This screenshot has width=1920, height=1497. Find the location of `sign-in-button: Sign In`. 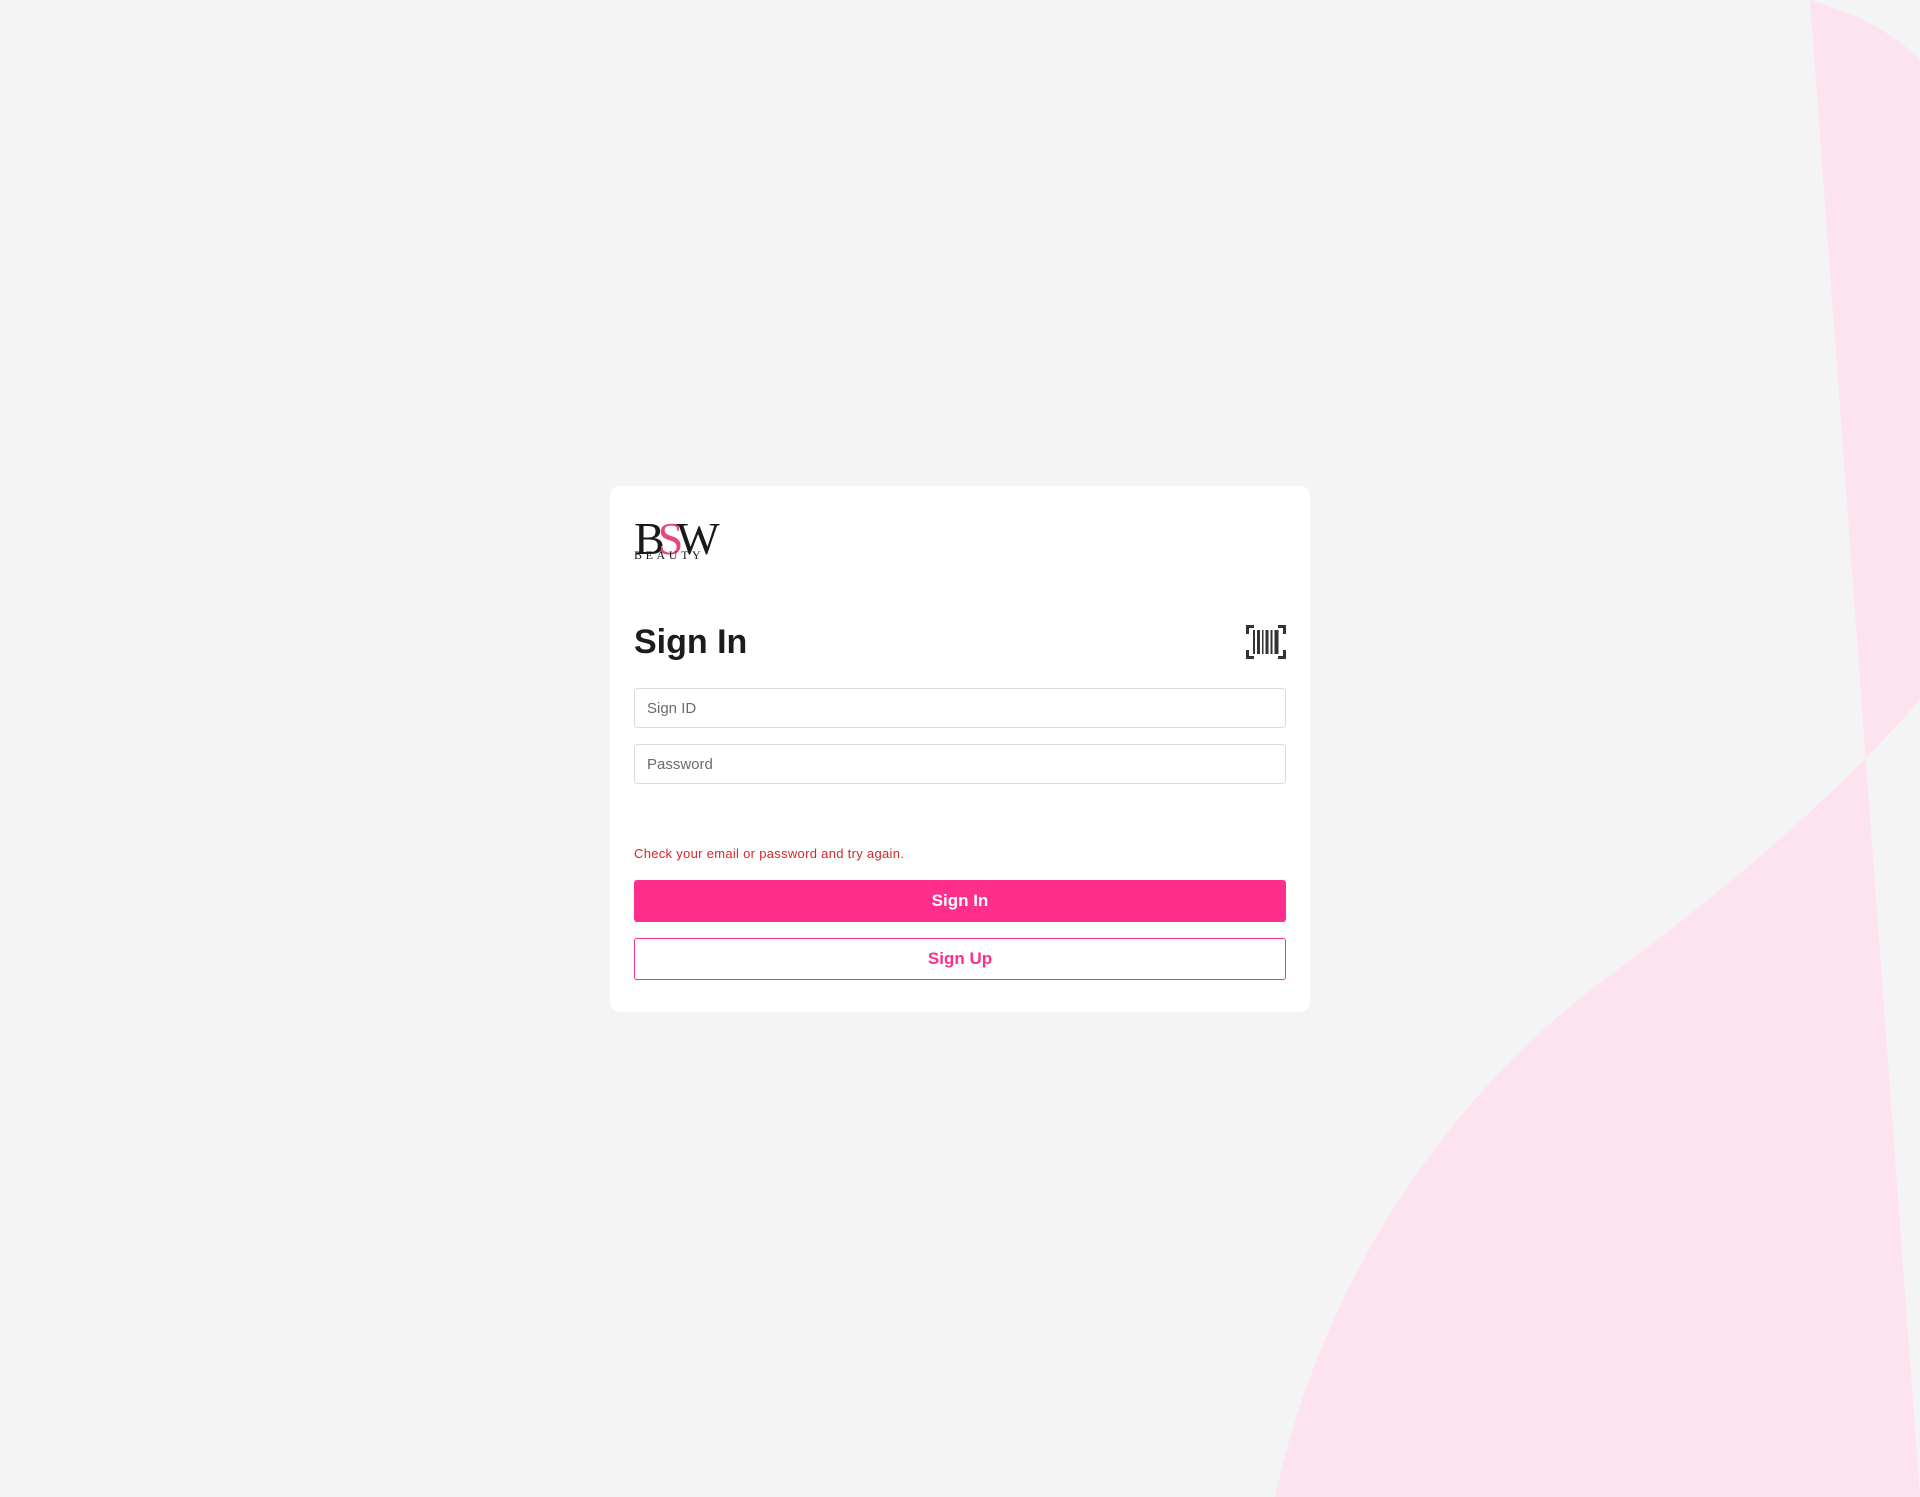

sign-in-button: Sign In is located at coordinates (960, 901).